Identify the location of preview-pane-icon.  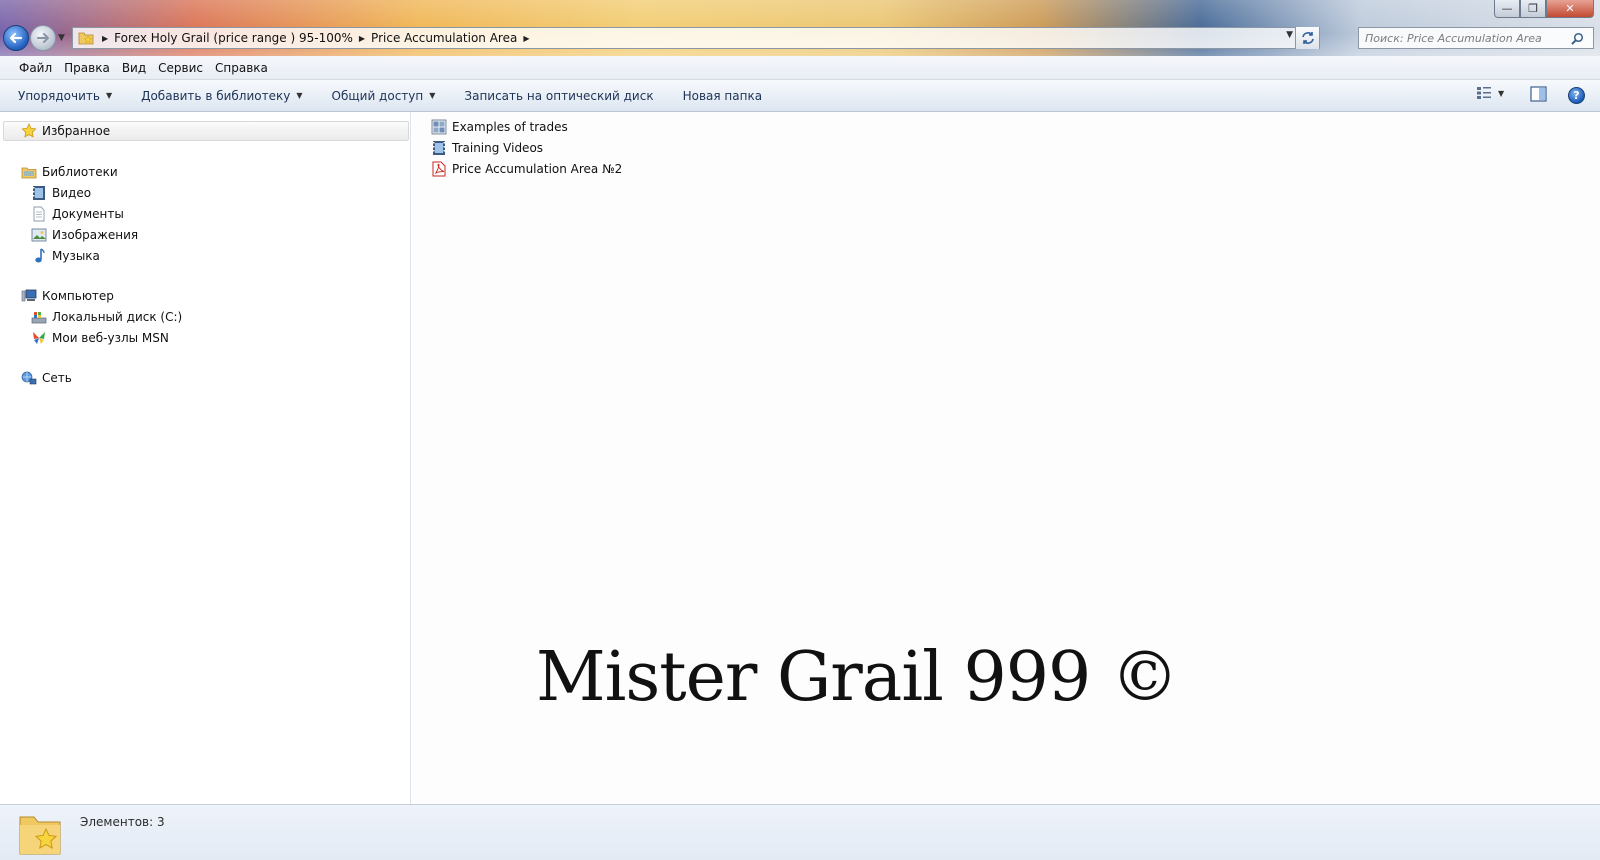
(1538, 94).